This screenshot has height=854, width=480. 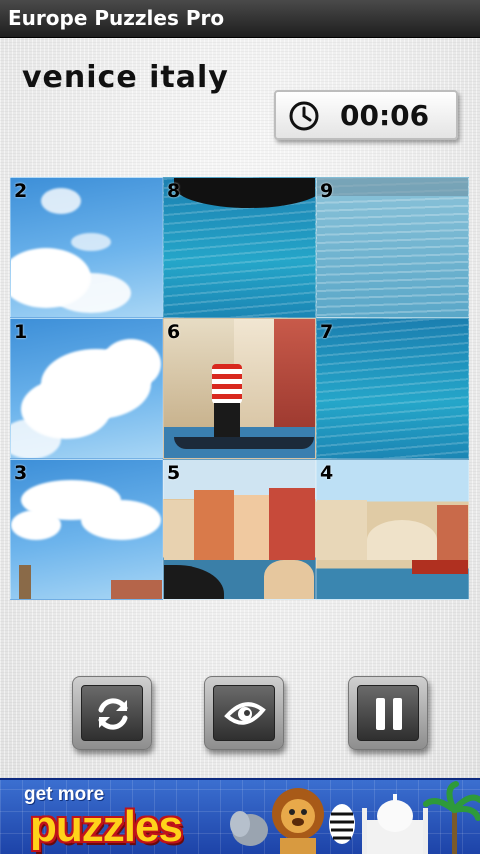 I want to click on puzzle-tile: 6, so click(x=239, y=388).